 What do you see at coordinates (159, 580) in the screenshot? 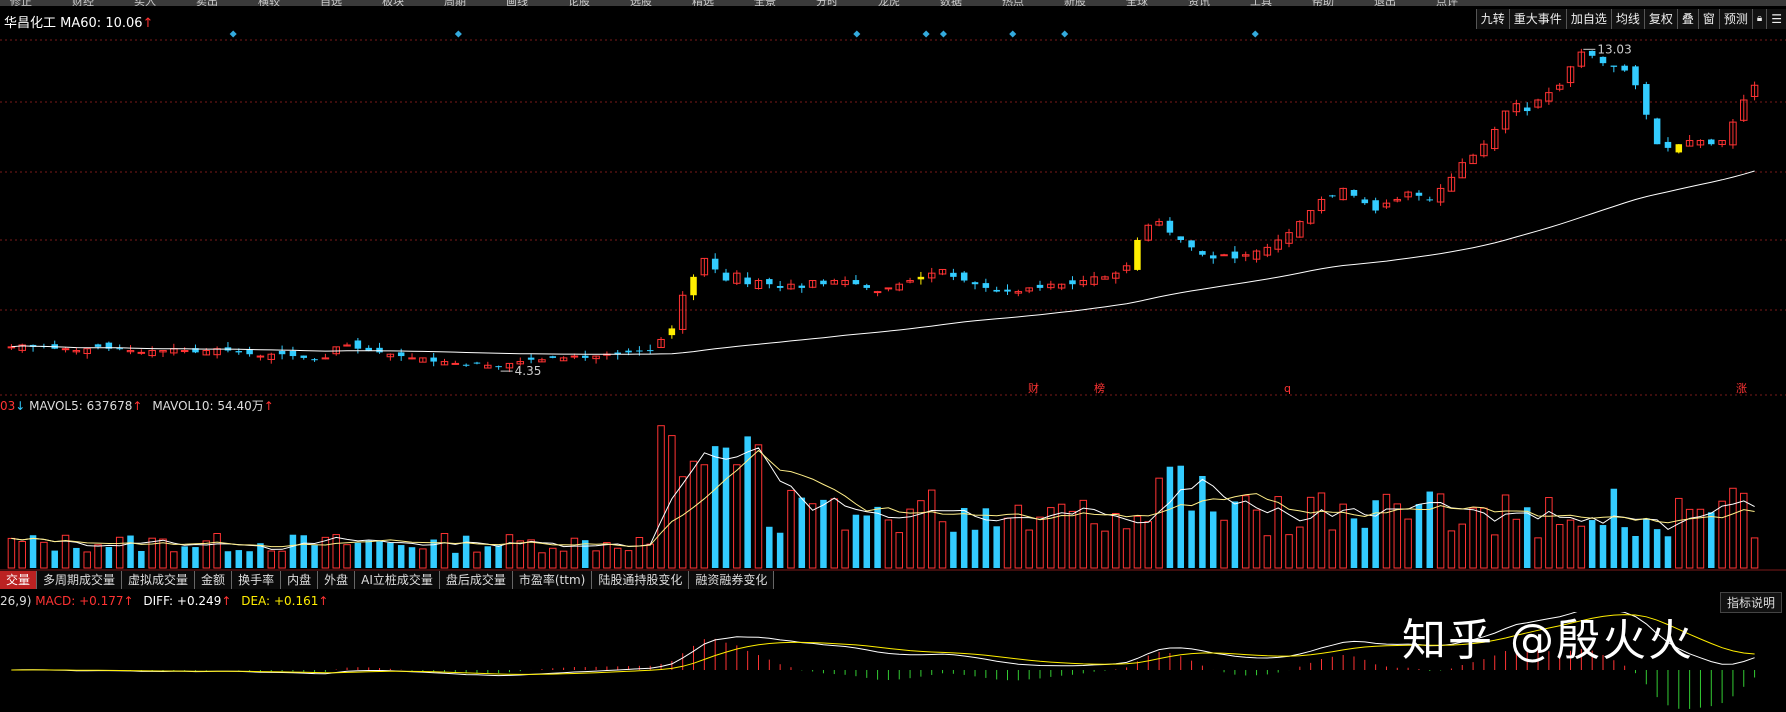
I see `indicator-tab-2: 虚拟成交量` at bounding box center [159, 580].